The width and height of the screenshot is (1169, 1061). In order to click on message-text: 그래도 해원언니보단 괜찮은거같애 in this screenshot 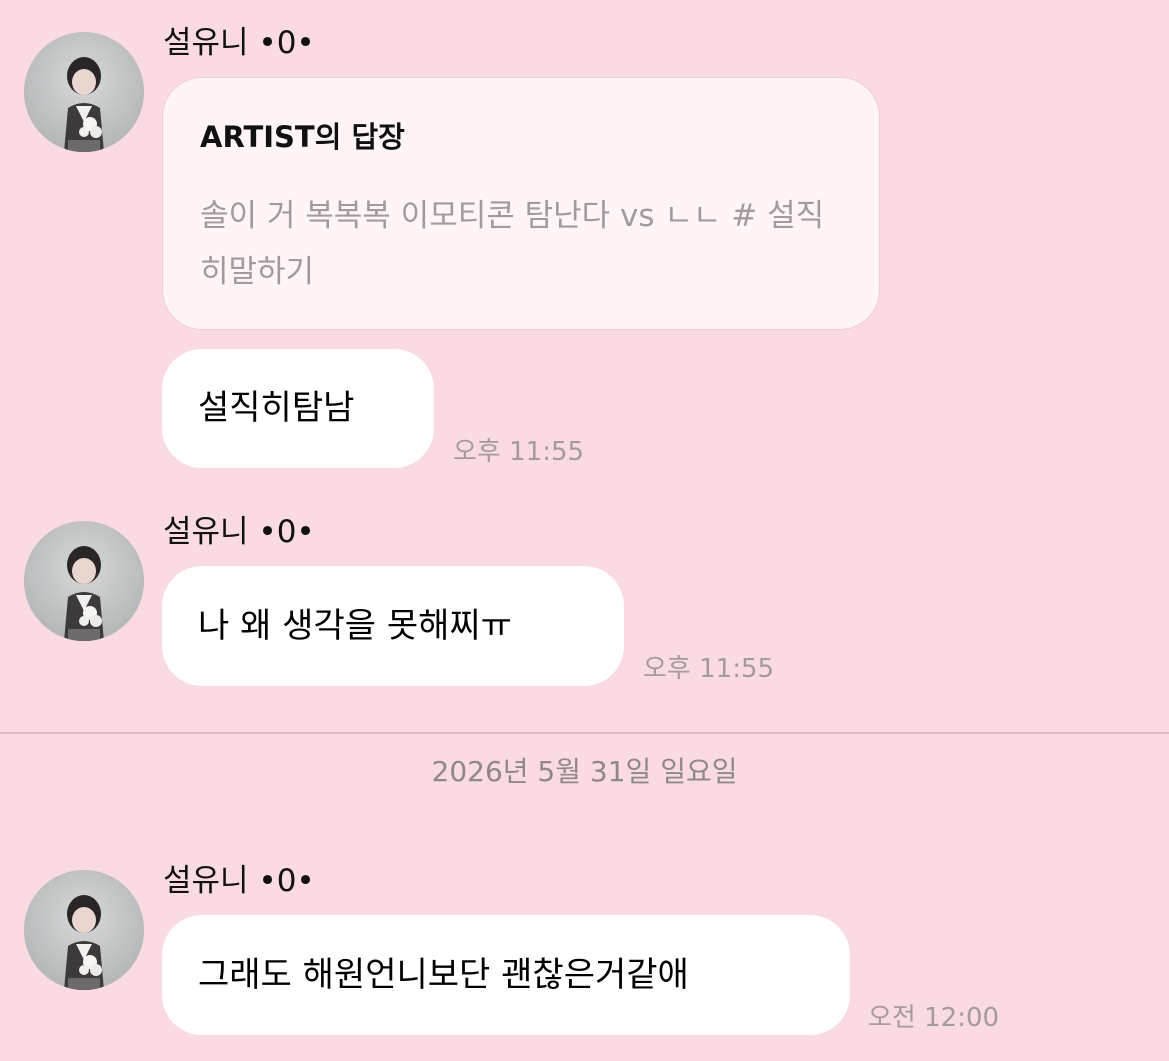, I will do `click(443, 975)`.